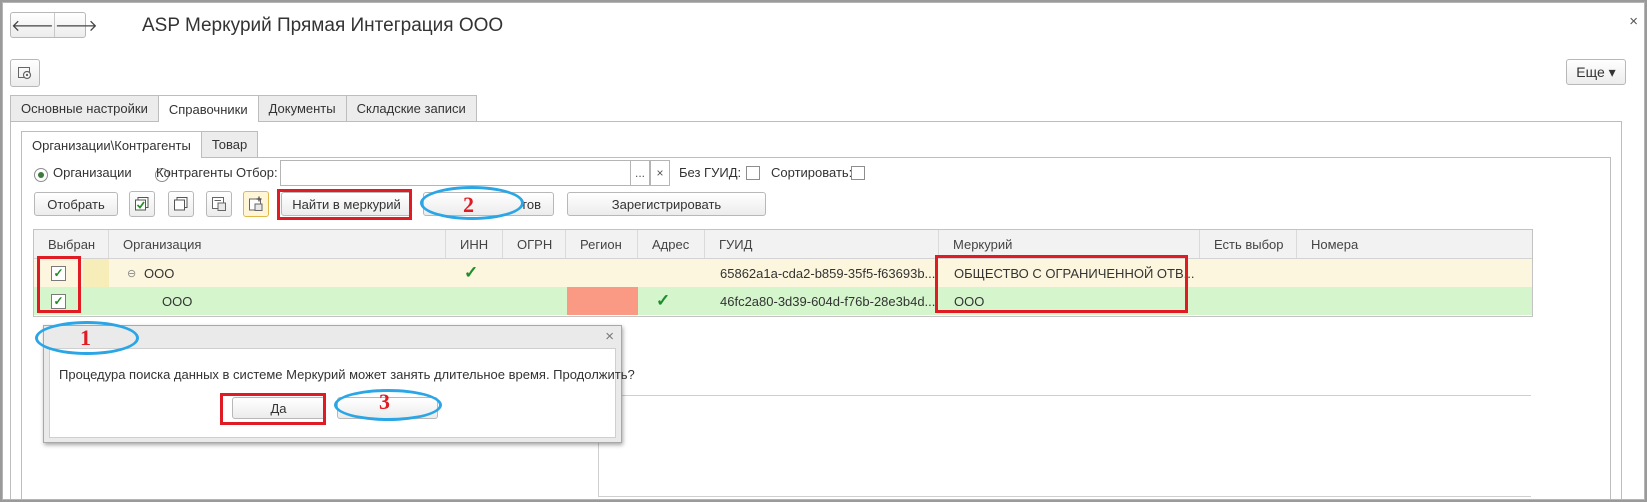 This screenshot has width=1647, height=502. What do you see at coordinates (663, 300) in the screenshot?
I see `address-check-icon: ✓` at bounding box center [663, 300].